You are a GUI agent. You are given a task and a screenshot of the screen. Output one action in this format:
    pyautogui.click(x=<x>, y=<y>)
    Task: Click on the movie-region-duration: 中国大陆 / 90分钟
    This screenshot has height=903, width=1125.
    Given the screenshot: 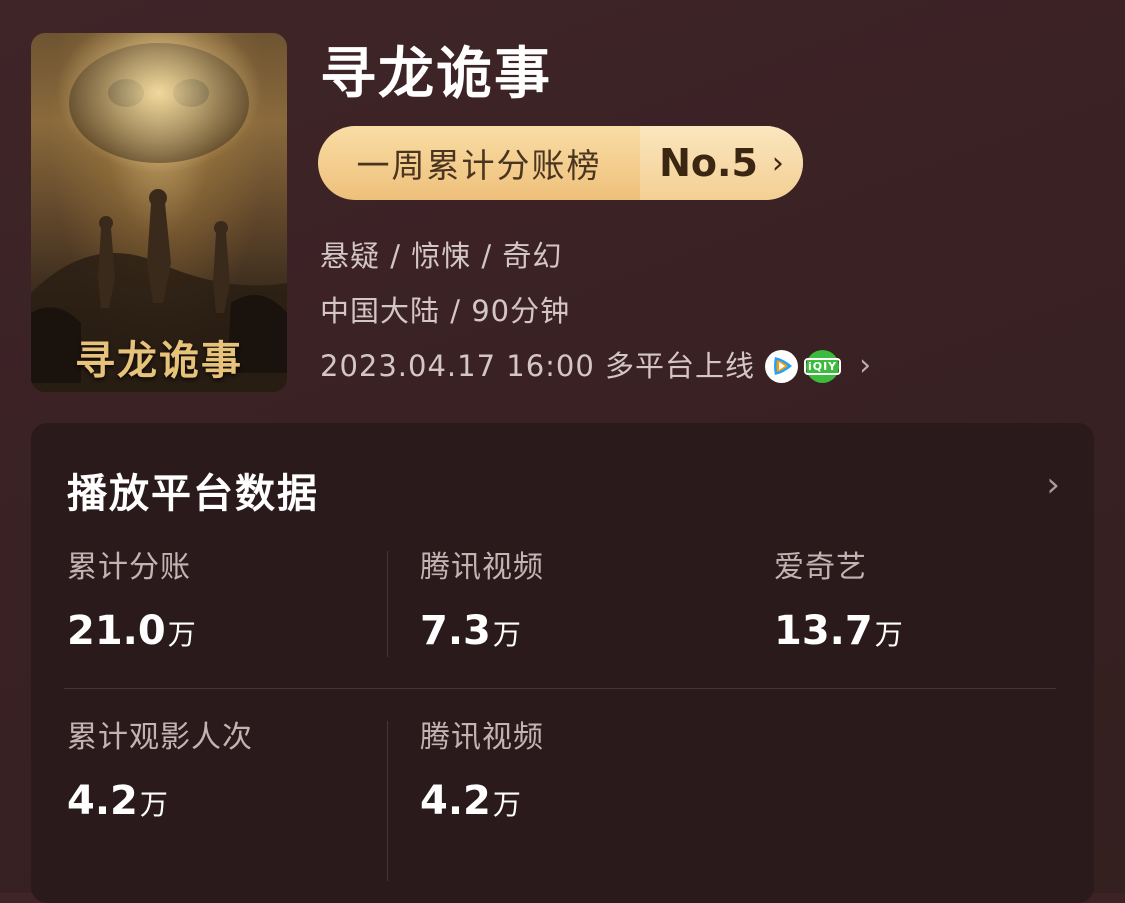 What is the action you would take?
    pyautogui.click(x=445, y=311)
    